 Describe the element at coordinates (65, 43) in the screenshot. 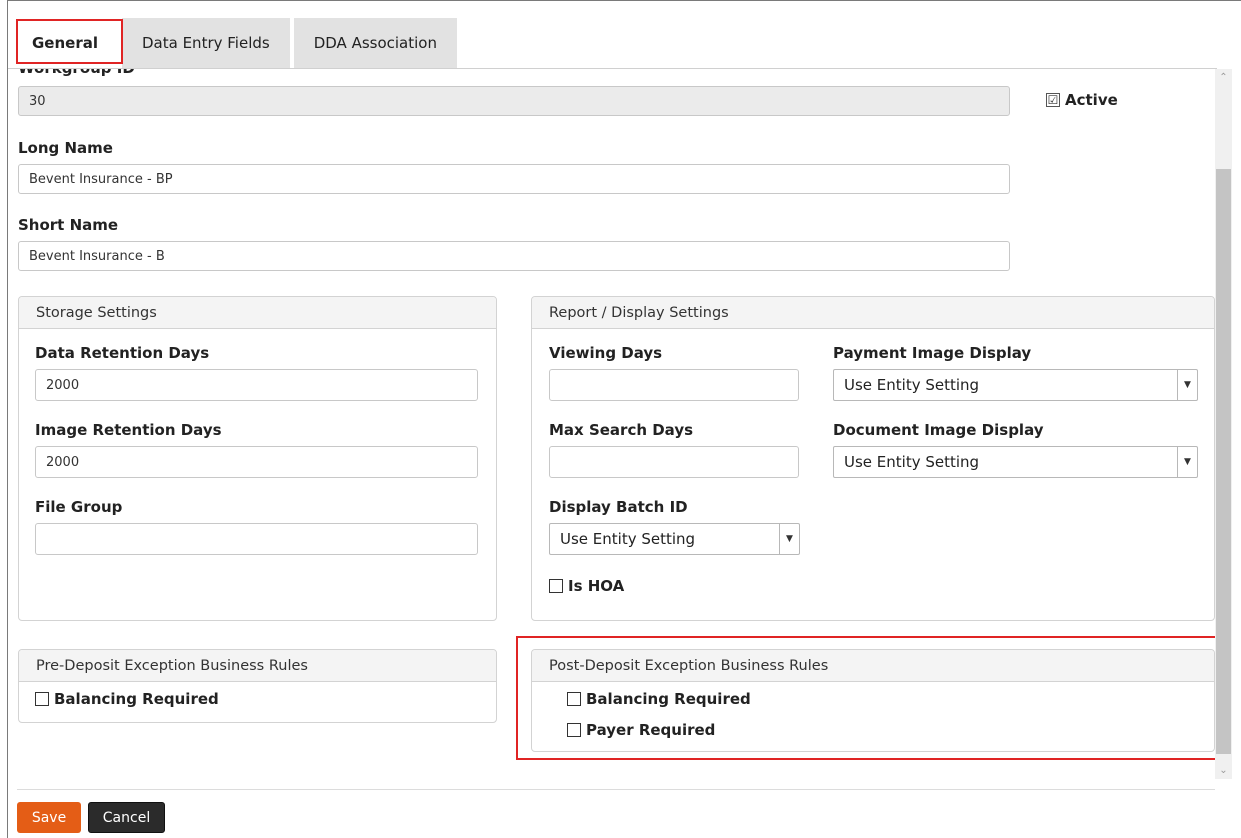

I see `tab-general: General` at that location.